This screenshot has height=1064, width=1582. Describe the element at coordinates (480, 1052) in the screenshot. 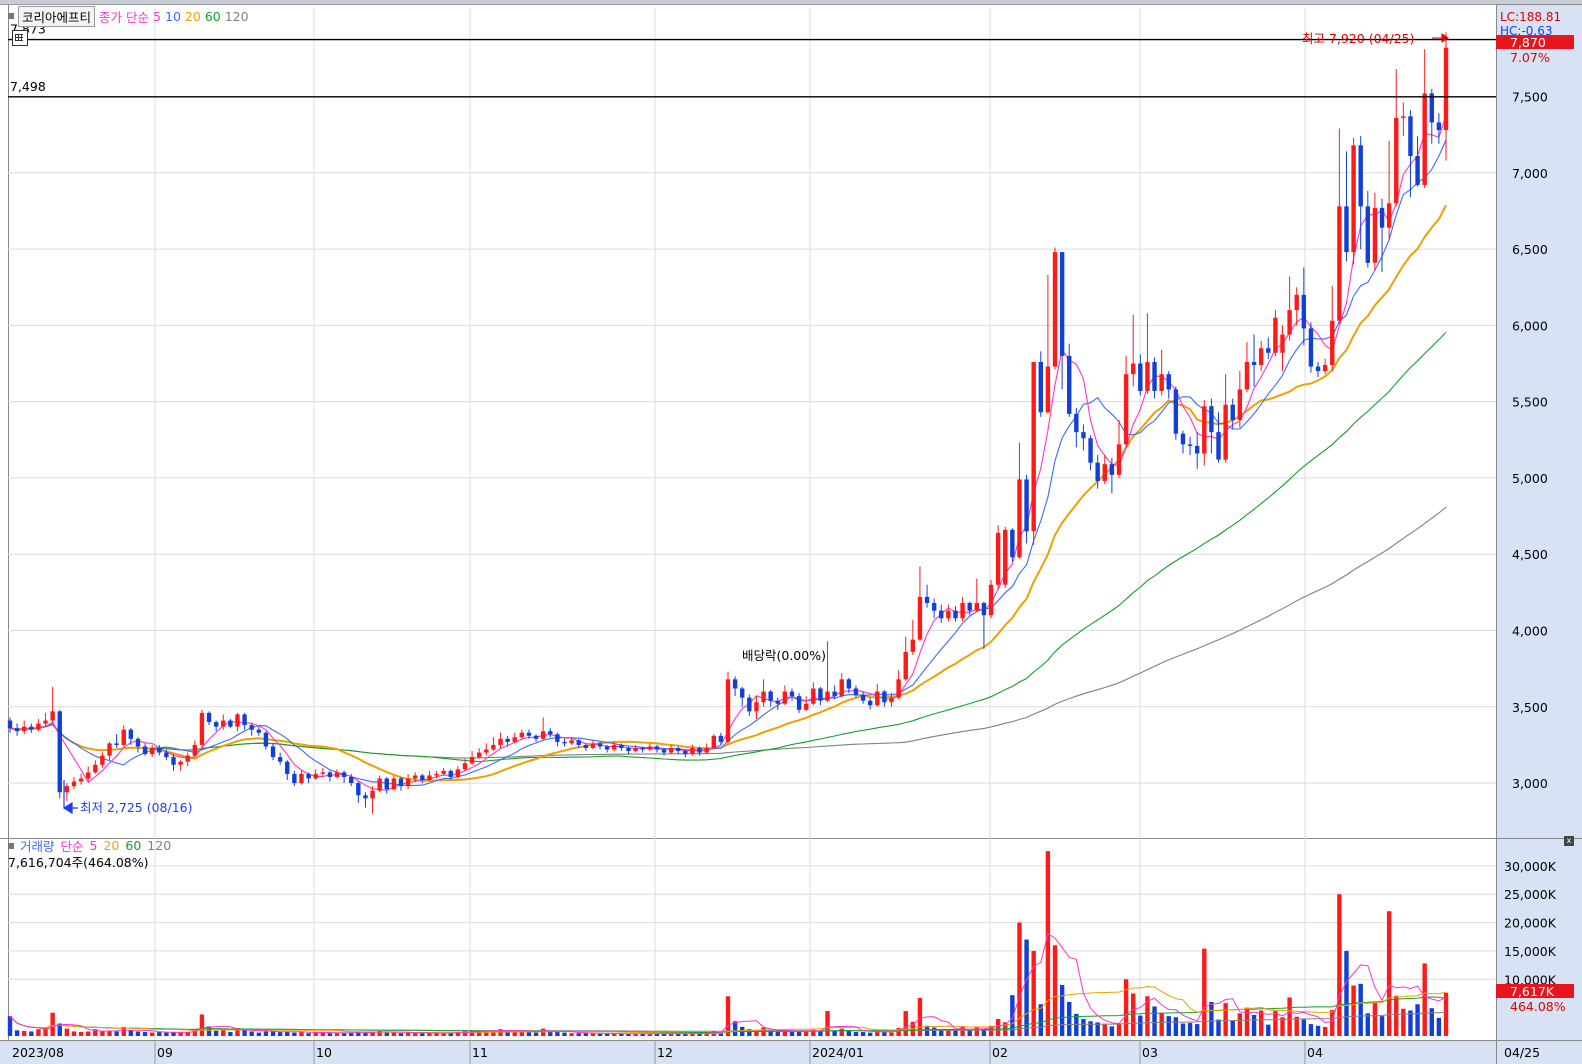

I see `x-axis-label: 11` at that location.